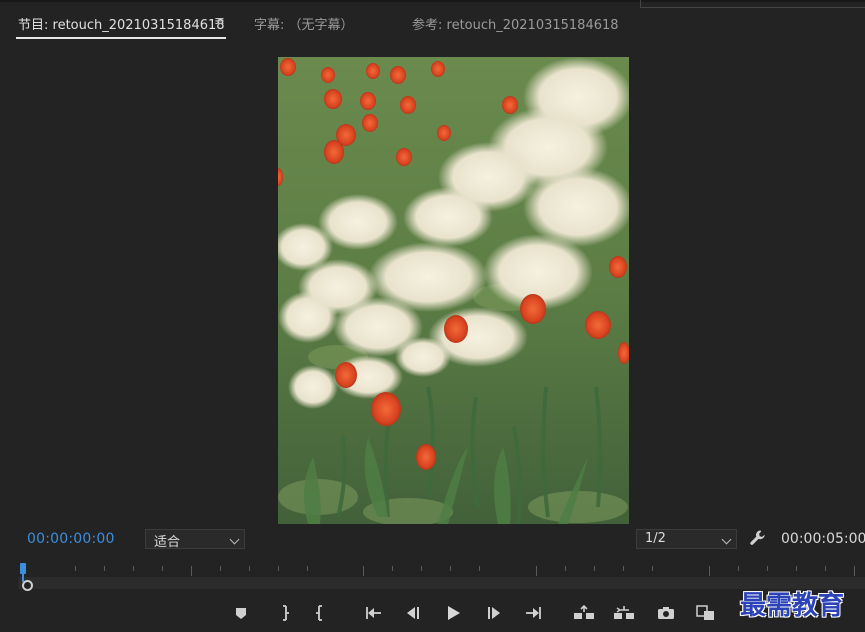  Describe the element at coordinates (792, 606) in the screenshot. I see `watermark-logo: 最需教育` at that location.